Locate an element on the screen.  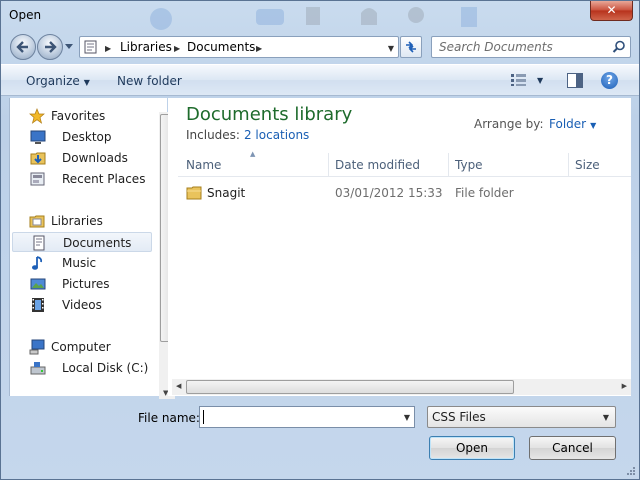
new-folder-button: New folder is located at coordinates (149, 81).